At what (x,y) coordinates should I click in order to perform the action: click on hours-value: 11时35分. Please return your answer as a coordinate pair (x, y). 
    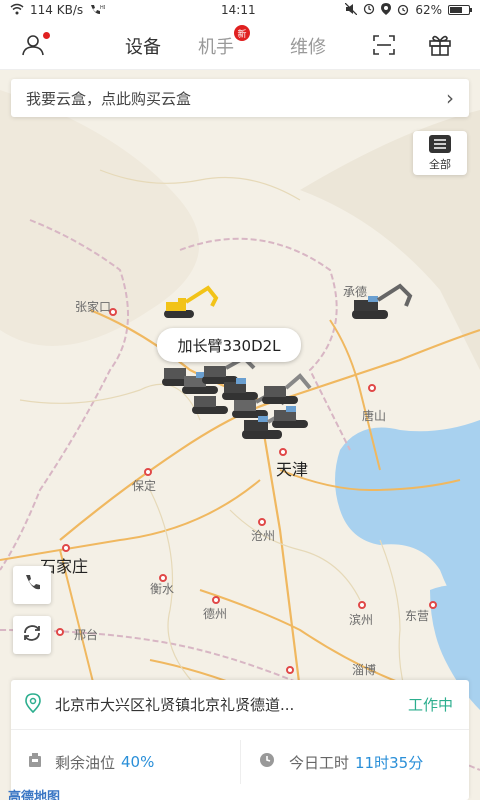
    Looking at the image, I should click on (389, 762).